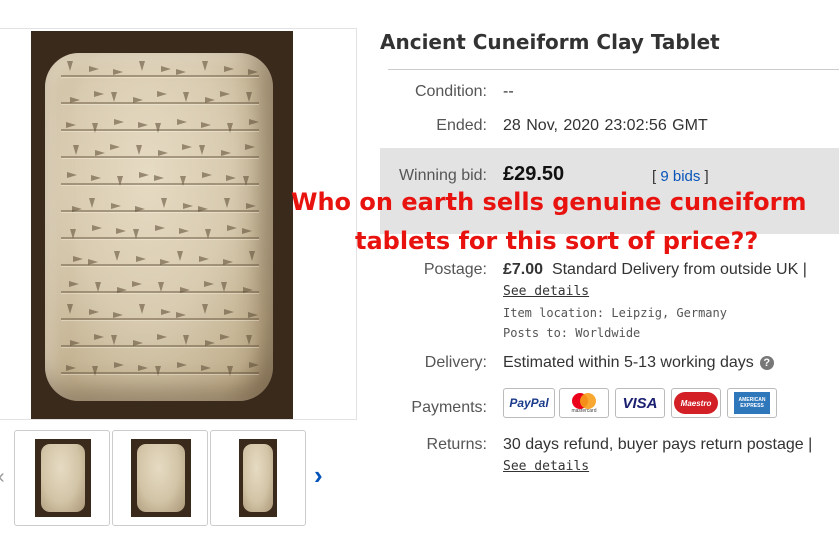 This screenshot has height=533, width=839. I want to click on mastercard-logo-icon: mastercard, so click(584, 403).